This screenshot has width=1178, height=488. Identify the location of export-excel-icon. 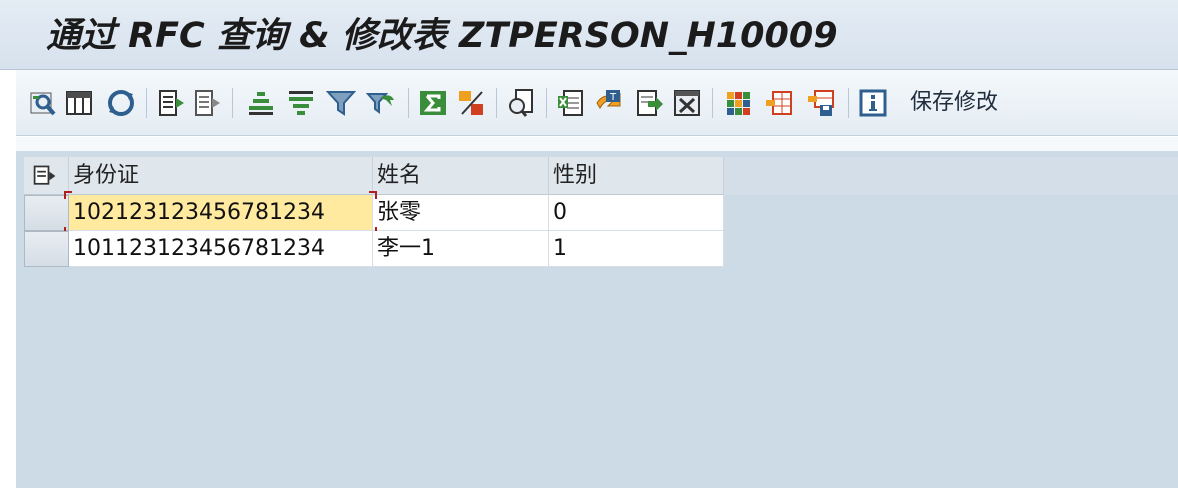
(571, 103).